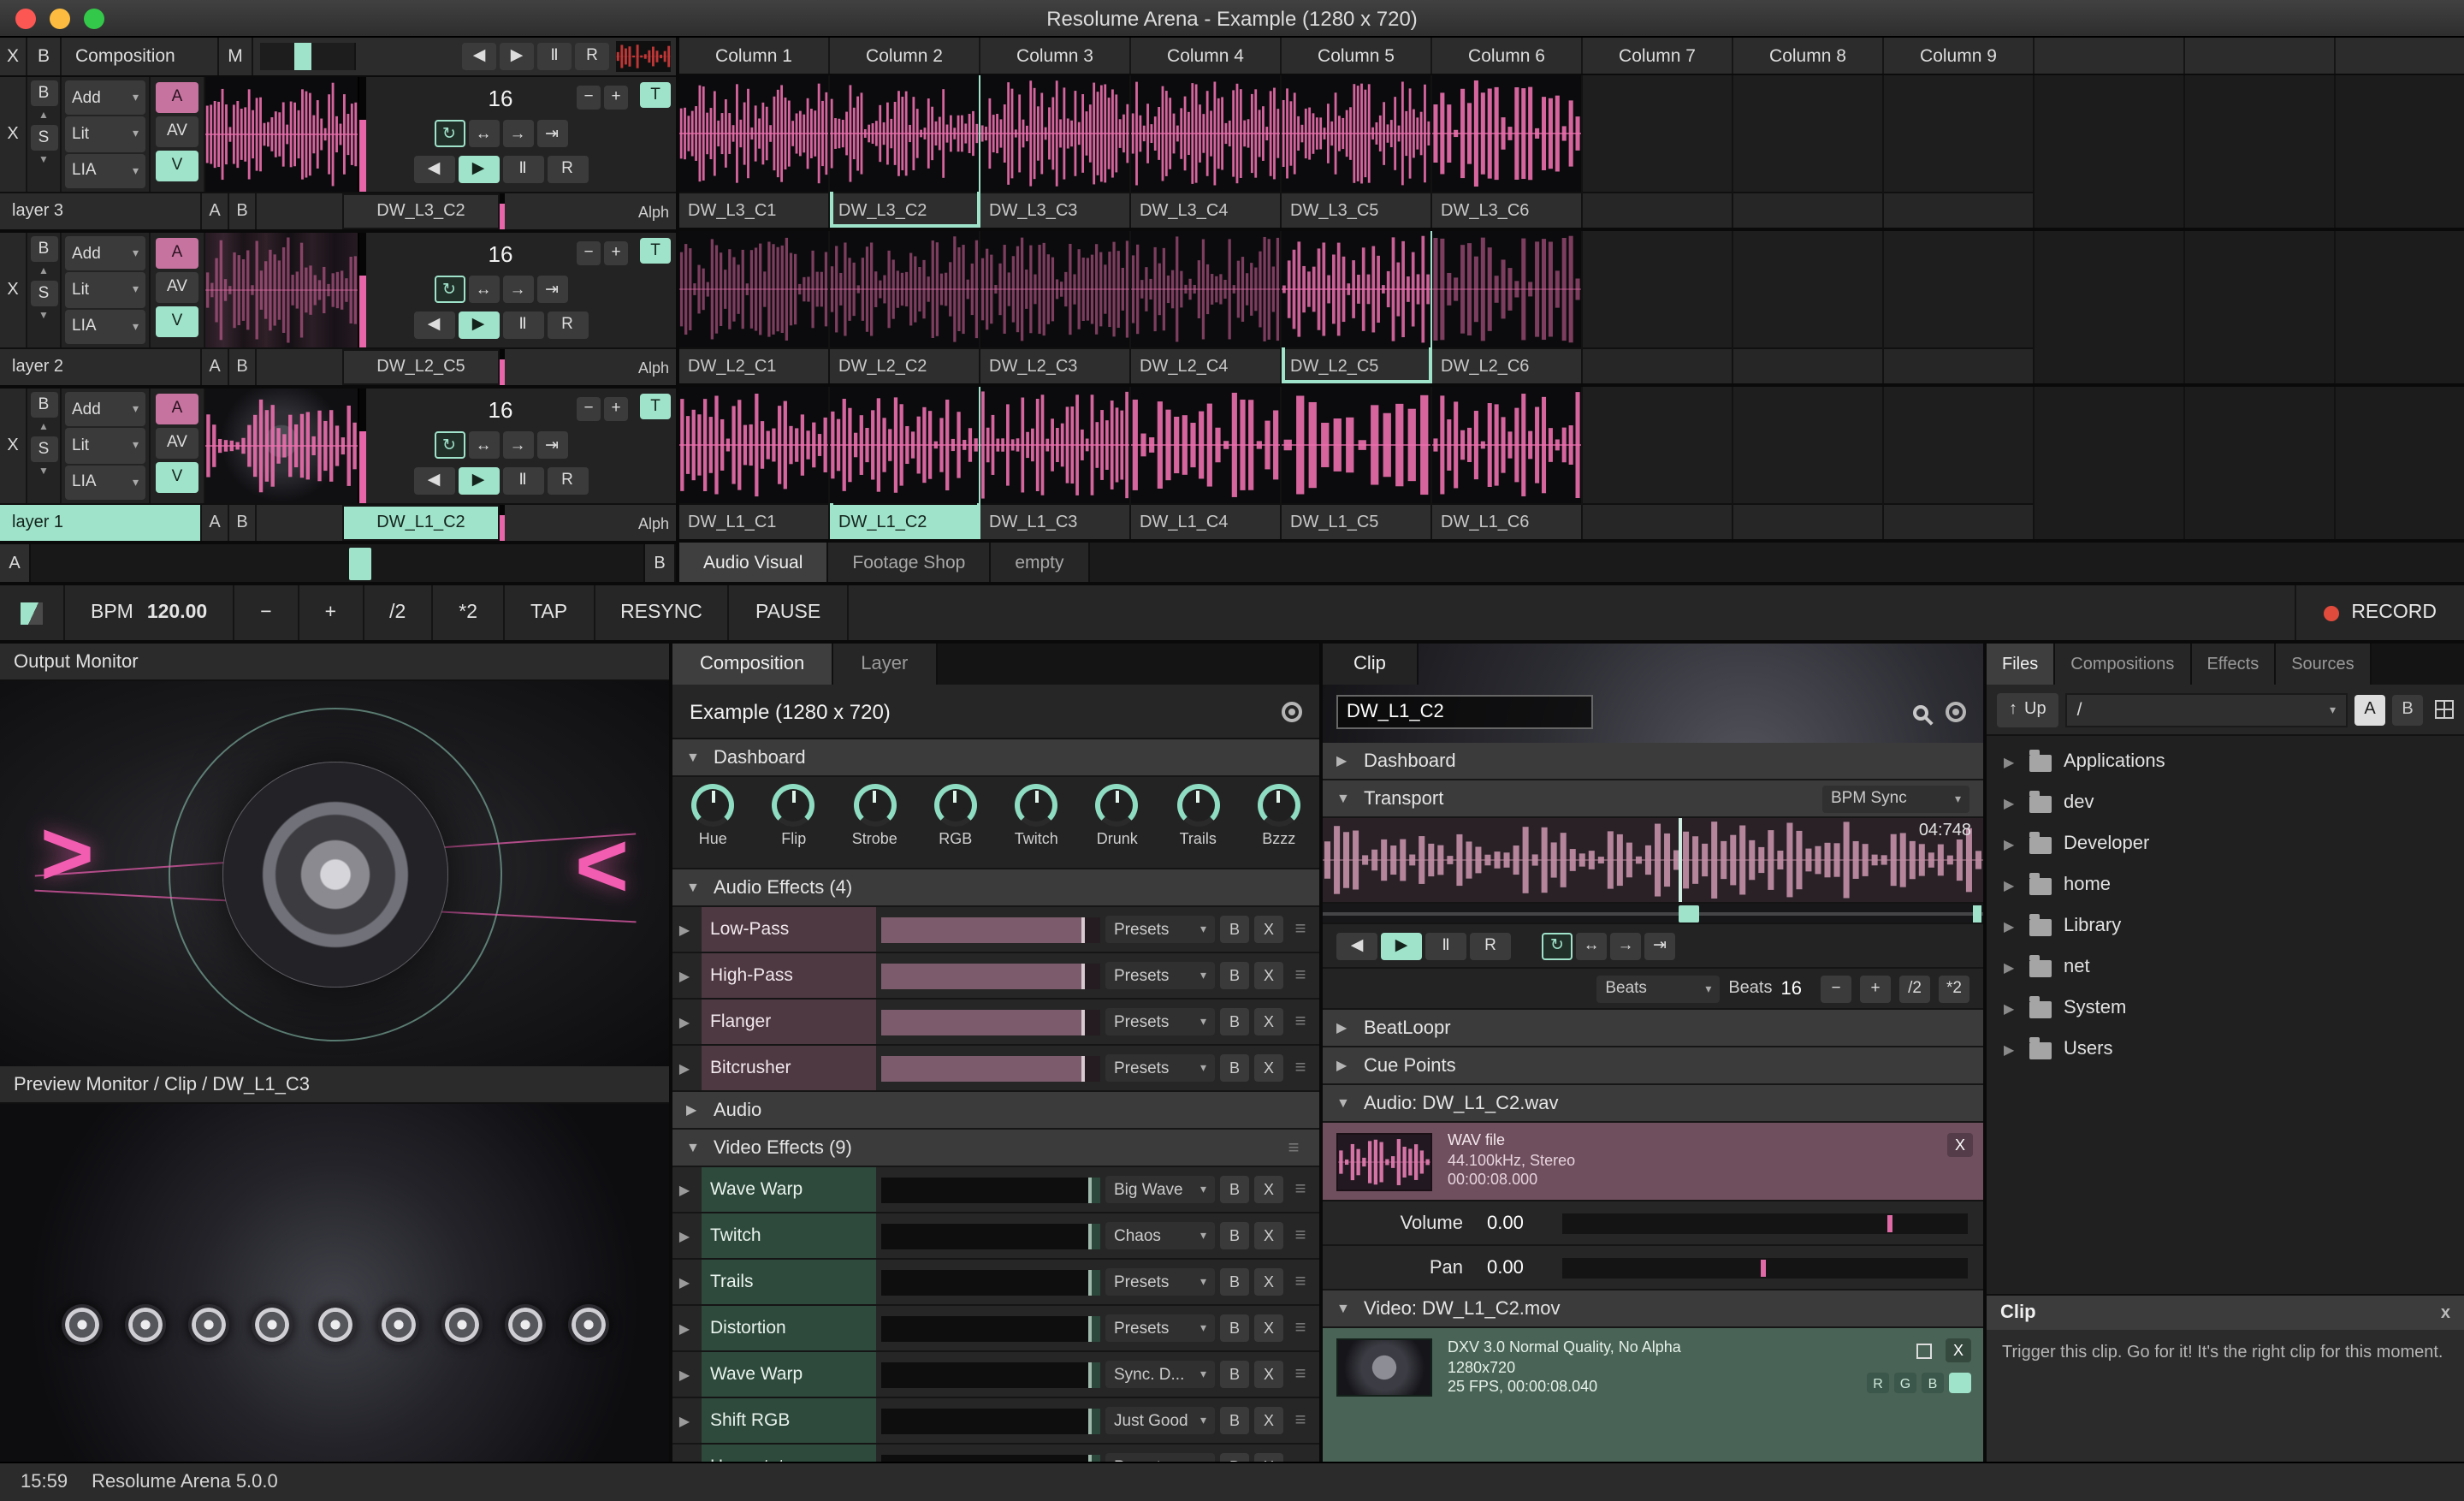  What do you see at coordinates (1914, 989) in the screenshot?
I see `beats-half-button: /2` at bounding box center [1914, 989].